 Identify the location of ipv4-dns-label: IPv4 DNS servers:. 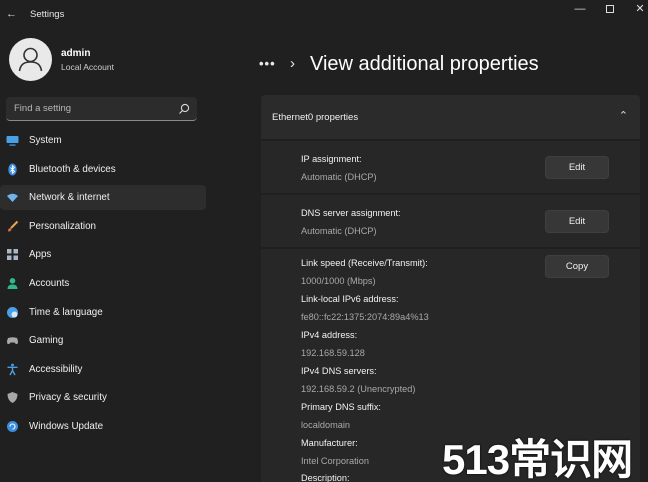
(339, 371).